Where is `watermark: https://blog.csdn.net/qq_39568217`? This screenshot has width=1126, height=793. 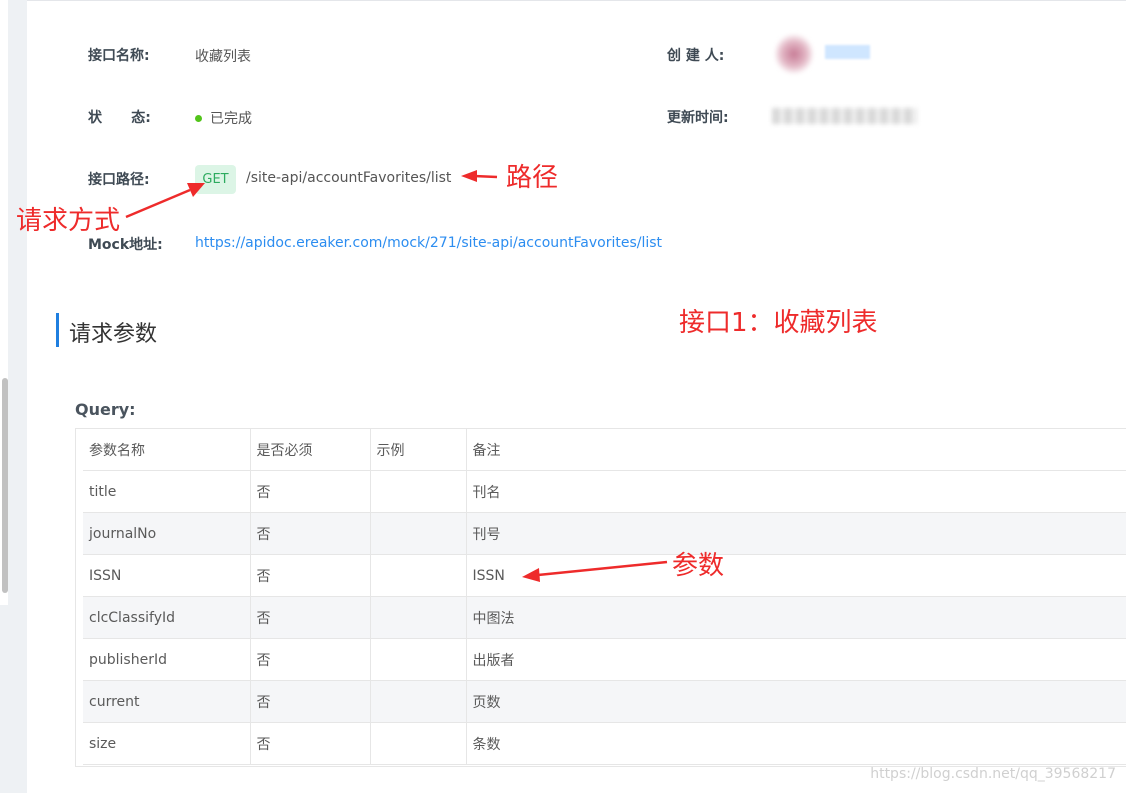 watermark: https://blog.csdn.net/qq_39568217 is located at coordinates (993, 774).